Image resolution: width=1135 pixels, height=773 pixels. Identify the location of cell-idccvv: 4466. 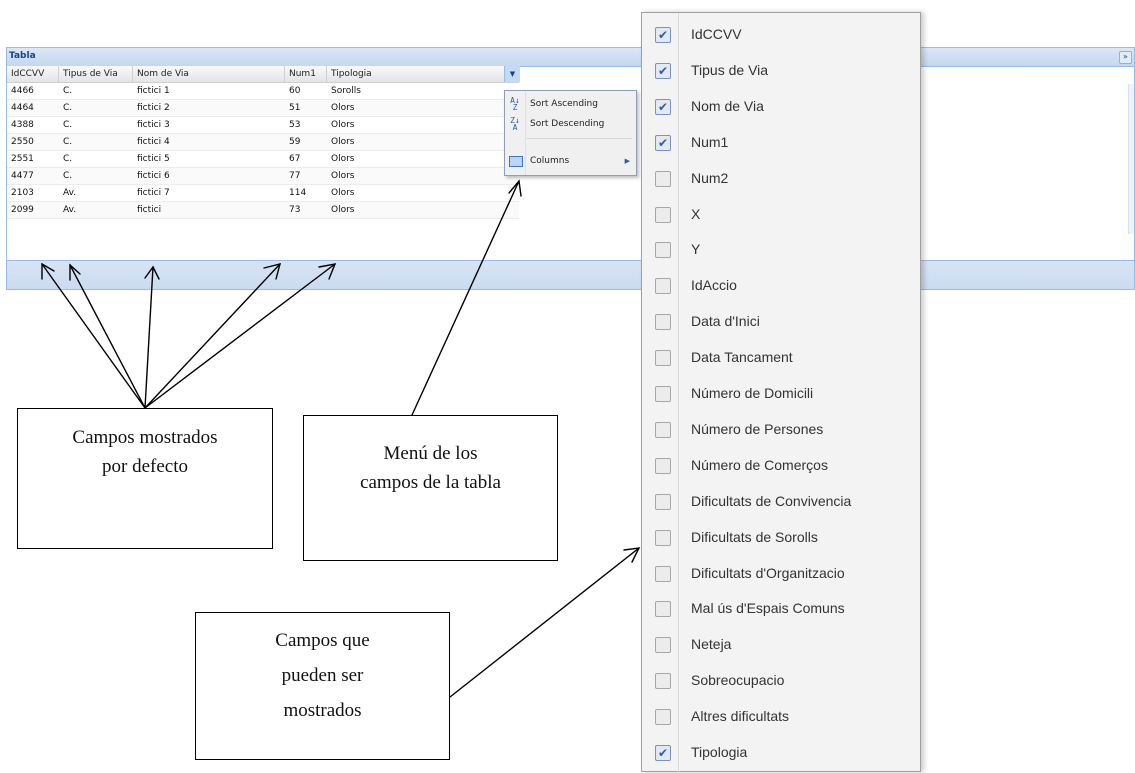
(22, 91).